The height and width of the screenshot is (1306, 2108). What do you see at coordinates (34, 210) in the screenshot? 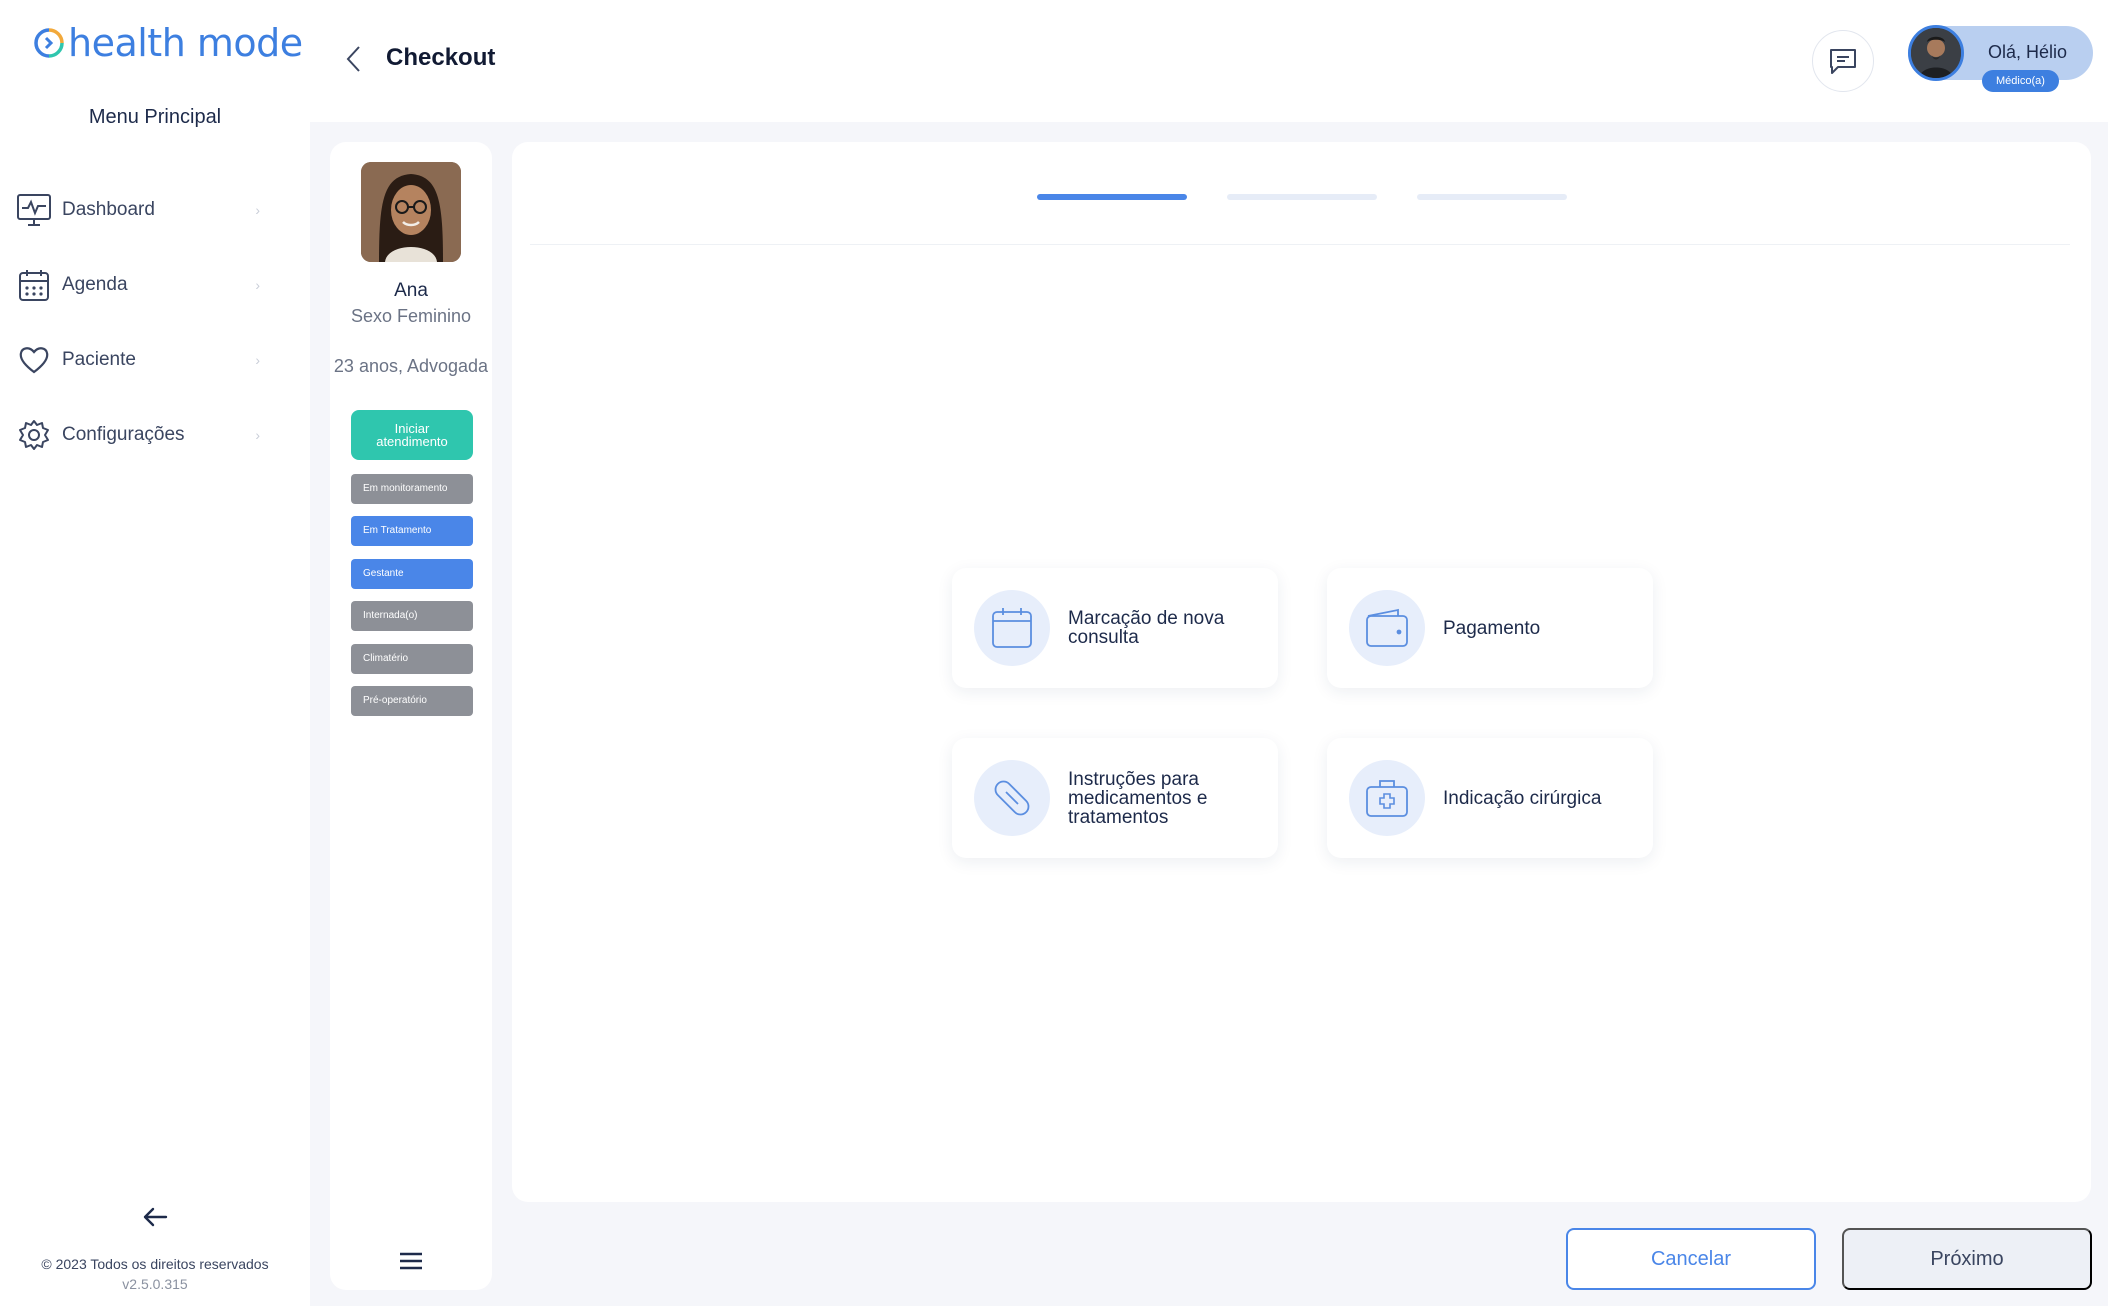
I see `monitor-pulse-icon` at bounding box center [34, 210].